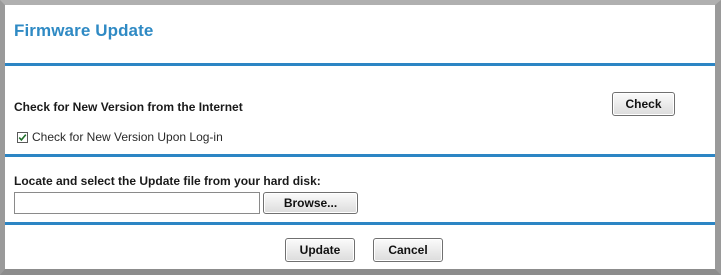  I want to click on file-path-input, so click(137, 203).